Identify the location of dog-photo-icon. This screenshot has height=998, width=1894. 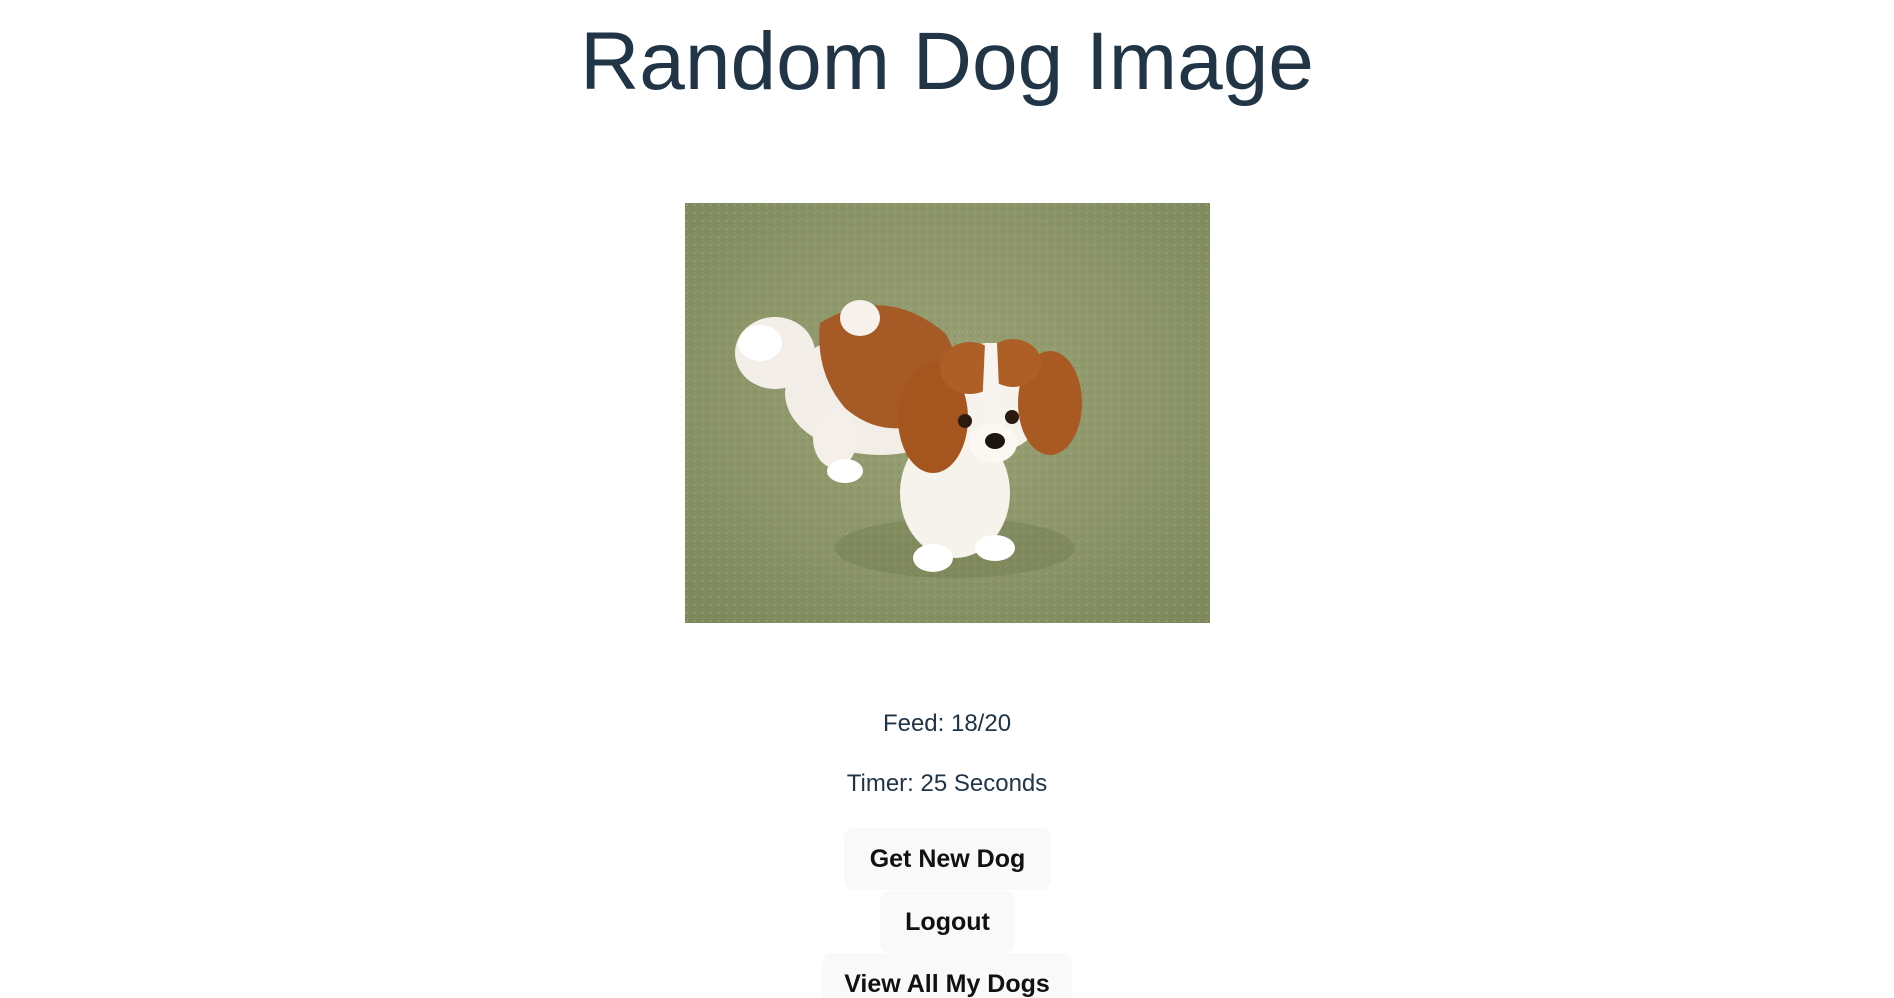
(947, 413).